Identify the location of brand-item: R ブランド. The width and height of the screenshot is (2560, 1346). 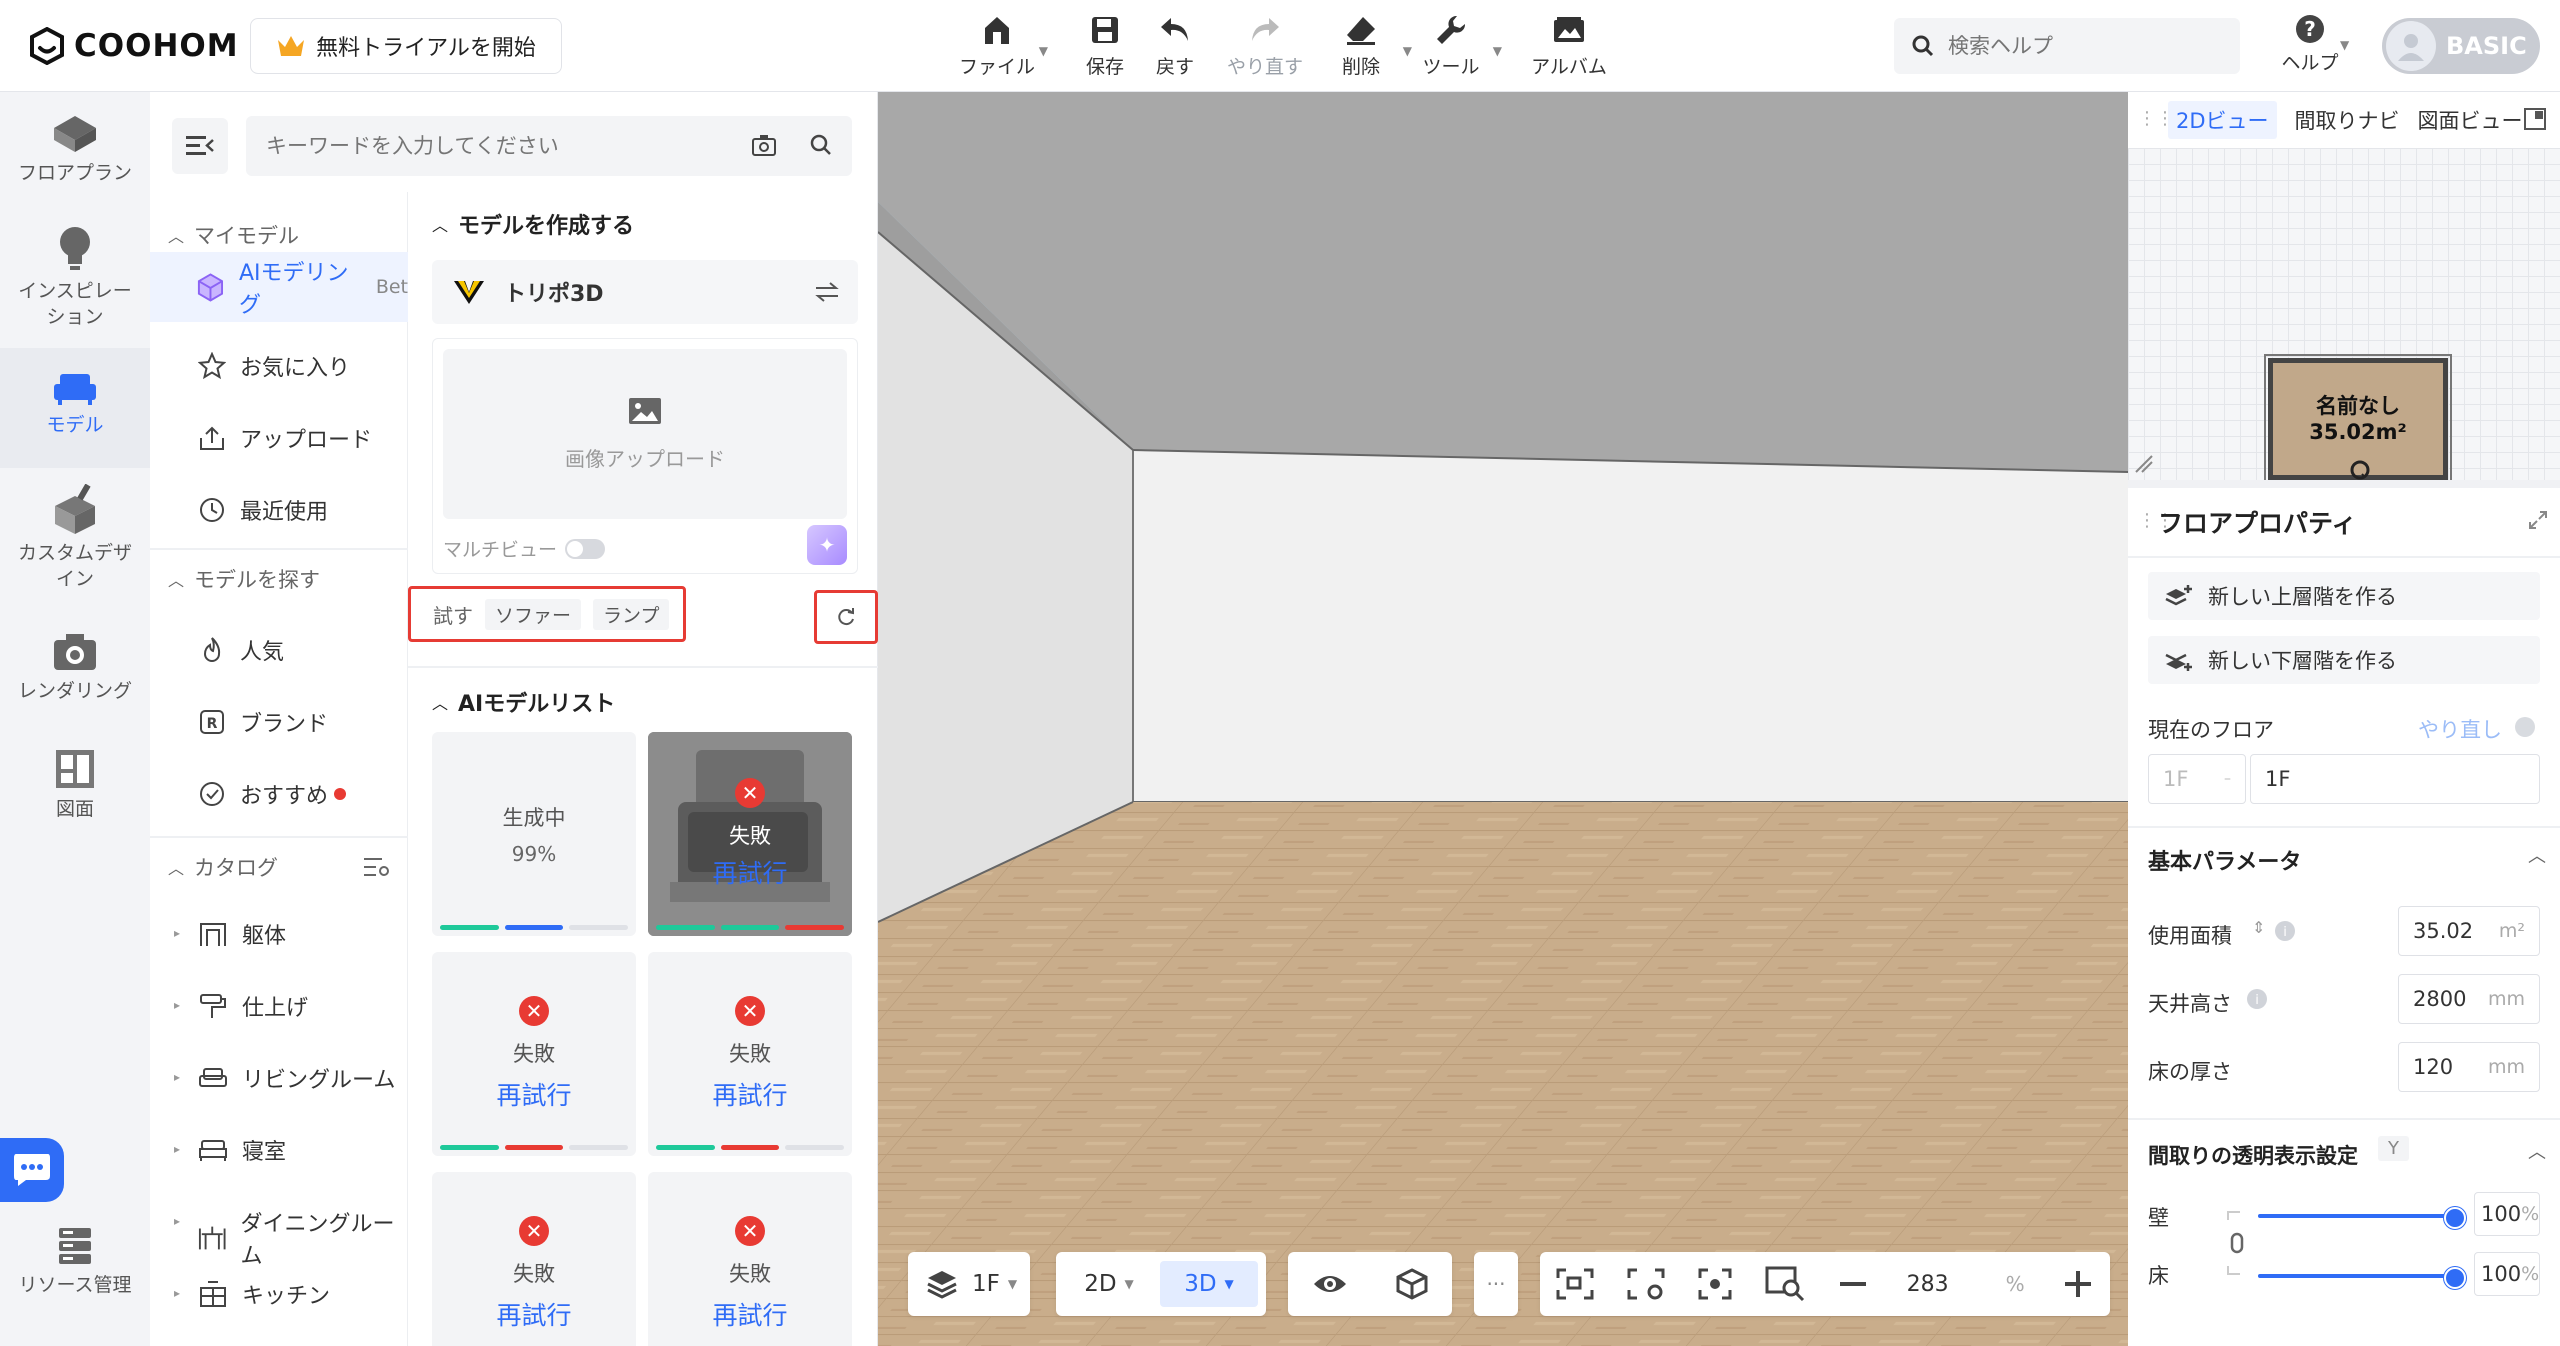
(263, 722).